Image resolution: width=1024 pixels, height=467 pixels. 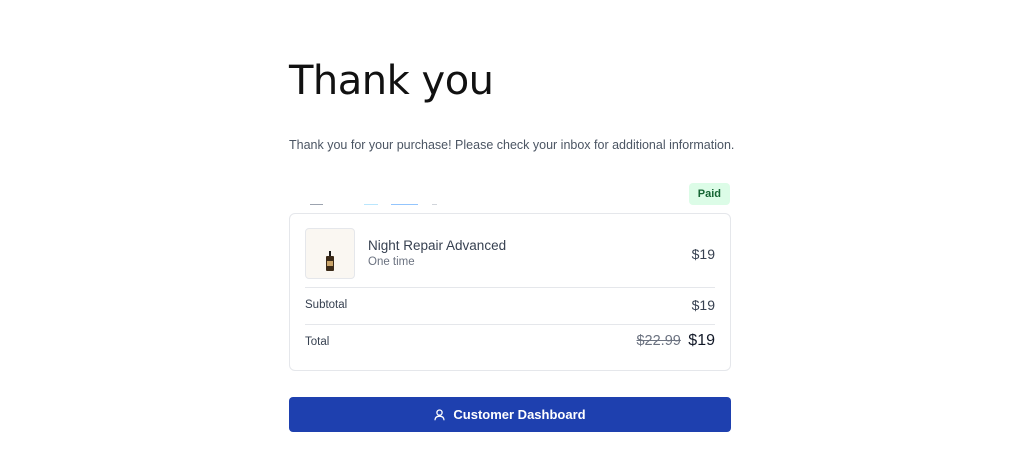 What do you see at coordinates (391, 262) in the screenshot?
I see `purchase-frequency: One time` at bounding box center [391, 262].